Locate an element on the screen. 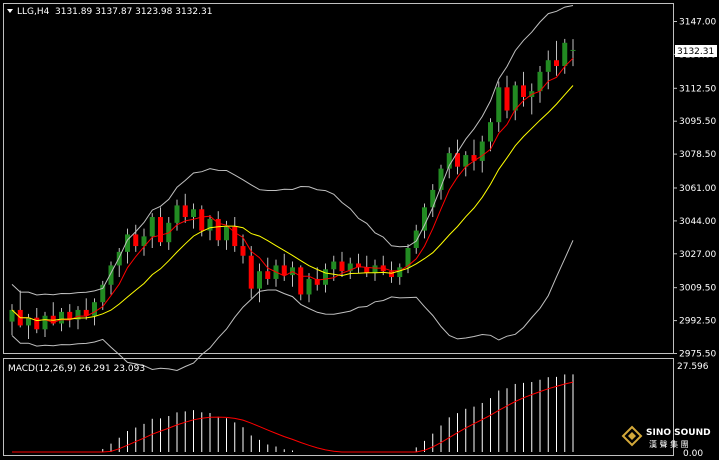  symbol-label: LLG,H4 is located at coordinates (33, 12).